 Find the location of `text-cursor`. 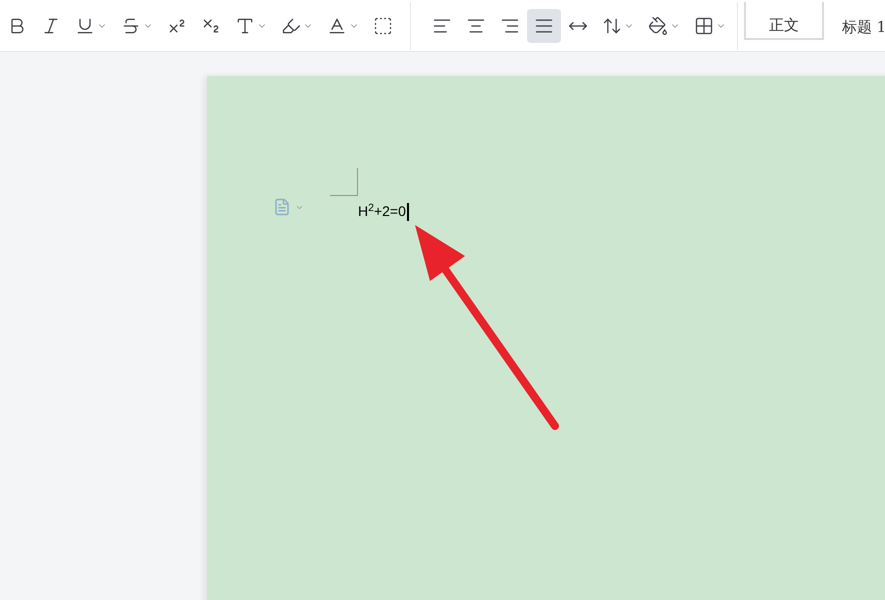

text-cursor is located at coordinates (407, 211).